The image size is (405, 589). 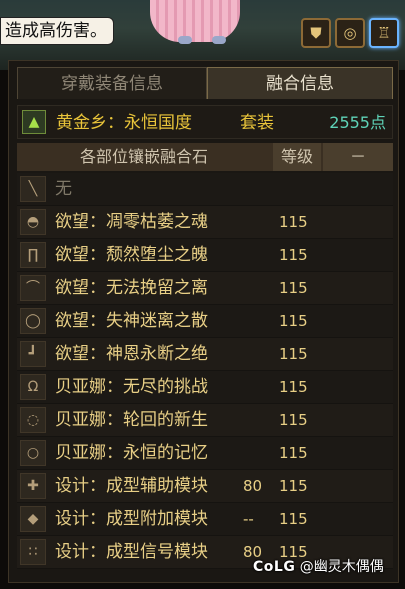 I want to click on table-row: ◯ 欲望：失神迷离之散 115, so click(x=205, y=321).